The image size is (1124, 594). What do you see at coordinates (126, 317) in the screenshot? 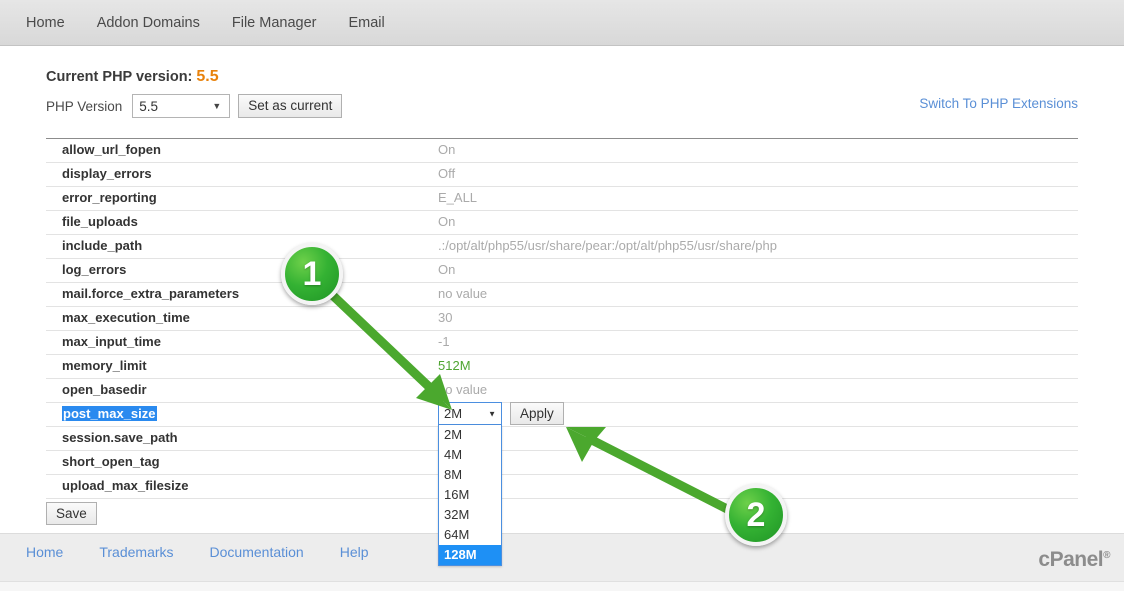
I see `setting-name: max_execution_time` at bounding box center [126, 317].